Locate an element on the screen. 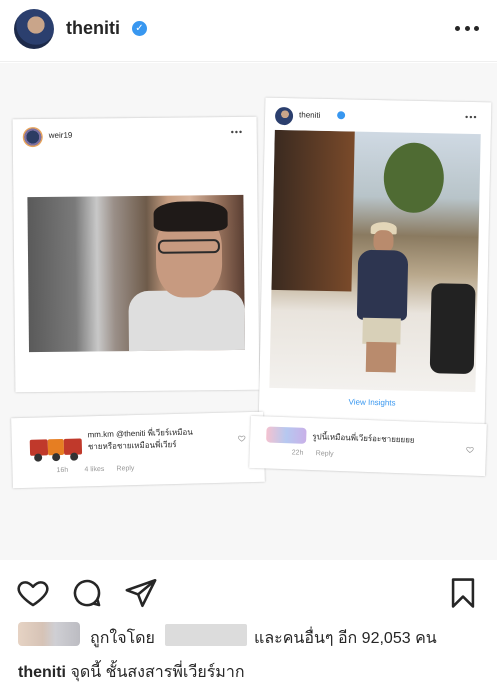 Image resolution: width=497 pixels, height=696 pixels. bookmark-icon is located at coordinates (463, 593).